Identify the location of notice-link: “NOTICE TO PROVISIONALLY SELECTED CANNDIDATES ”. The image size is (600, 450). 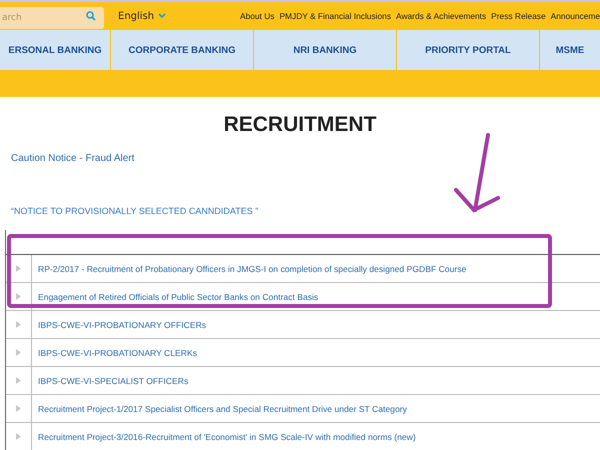
(134, 211).